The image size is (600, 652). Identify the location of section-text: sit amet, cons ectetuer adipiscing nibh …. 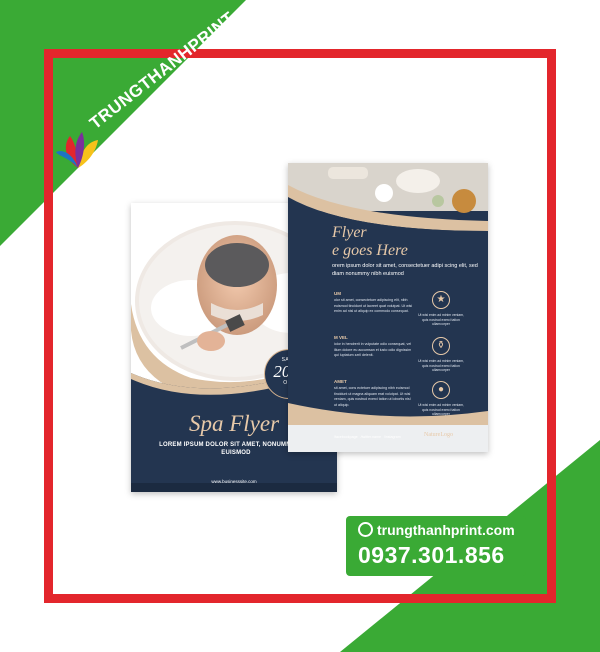
(372, 396).